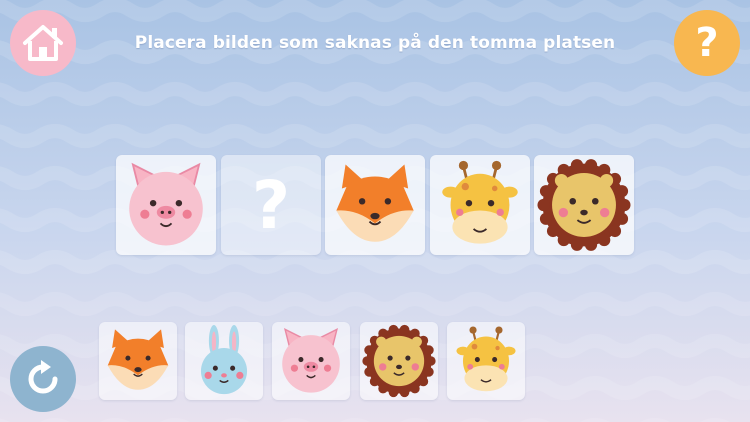 This screenshot has width=750, height=422. I want to click on choice-pig, so click(311, 361).